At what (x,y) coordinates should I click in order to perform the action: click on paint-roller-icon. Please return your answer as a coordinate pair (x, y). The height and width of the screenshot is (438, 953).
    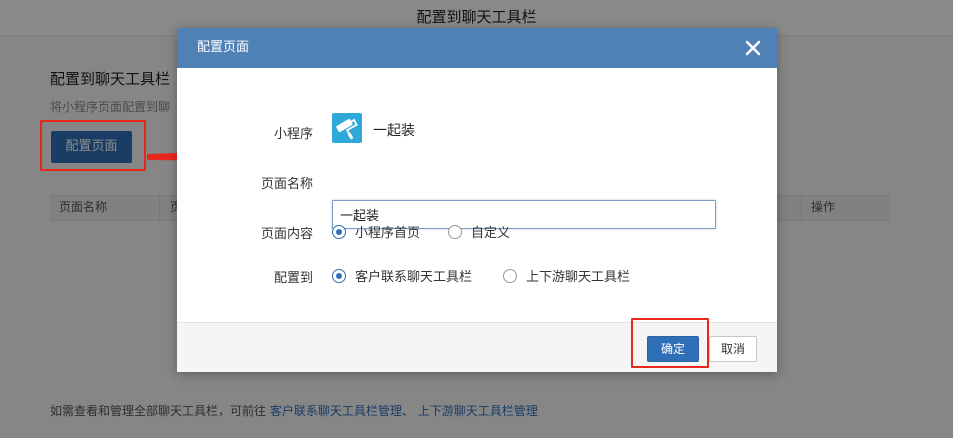
    Looking at the image, I should click on (347, 128).